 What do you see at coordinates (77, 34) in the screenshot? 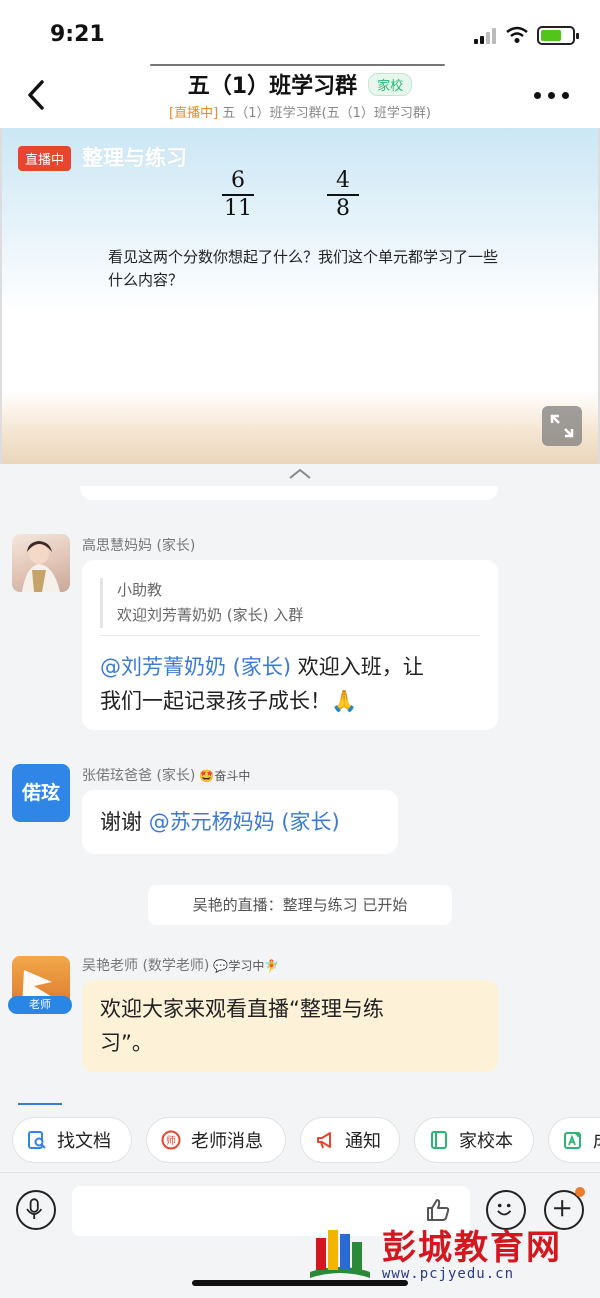
I see `status-time: 9:21` at bounding box center [77, 34].